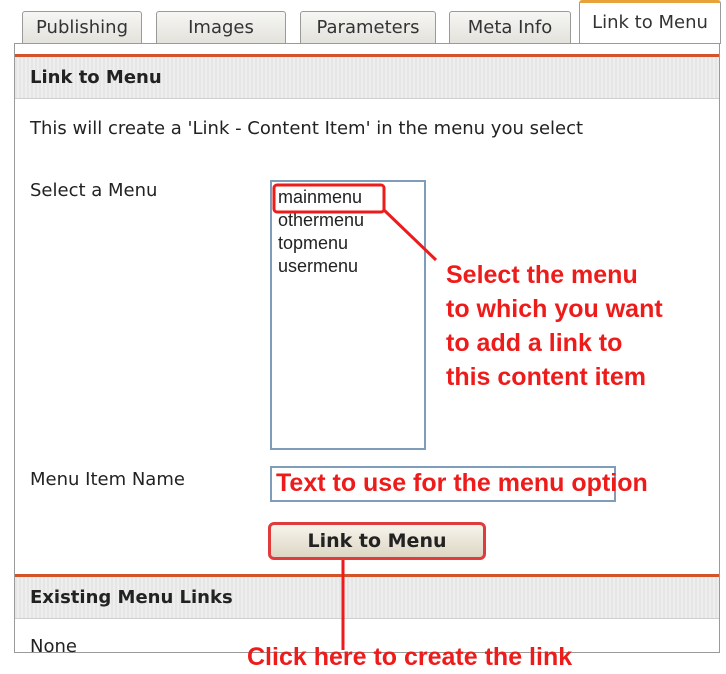  I want to click on tab-label: Link to Menu, so click(650, 22).